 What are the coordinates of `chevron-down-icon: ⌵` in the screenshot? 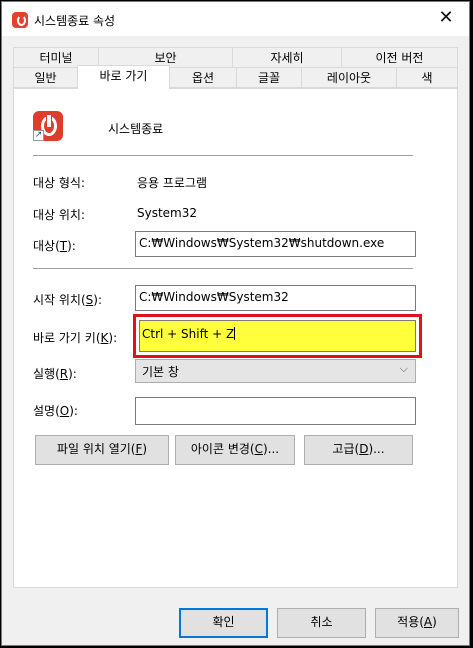 It's located at (403, 368).